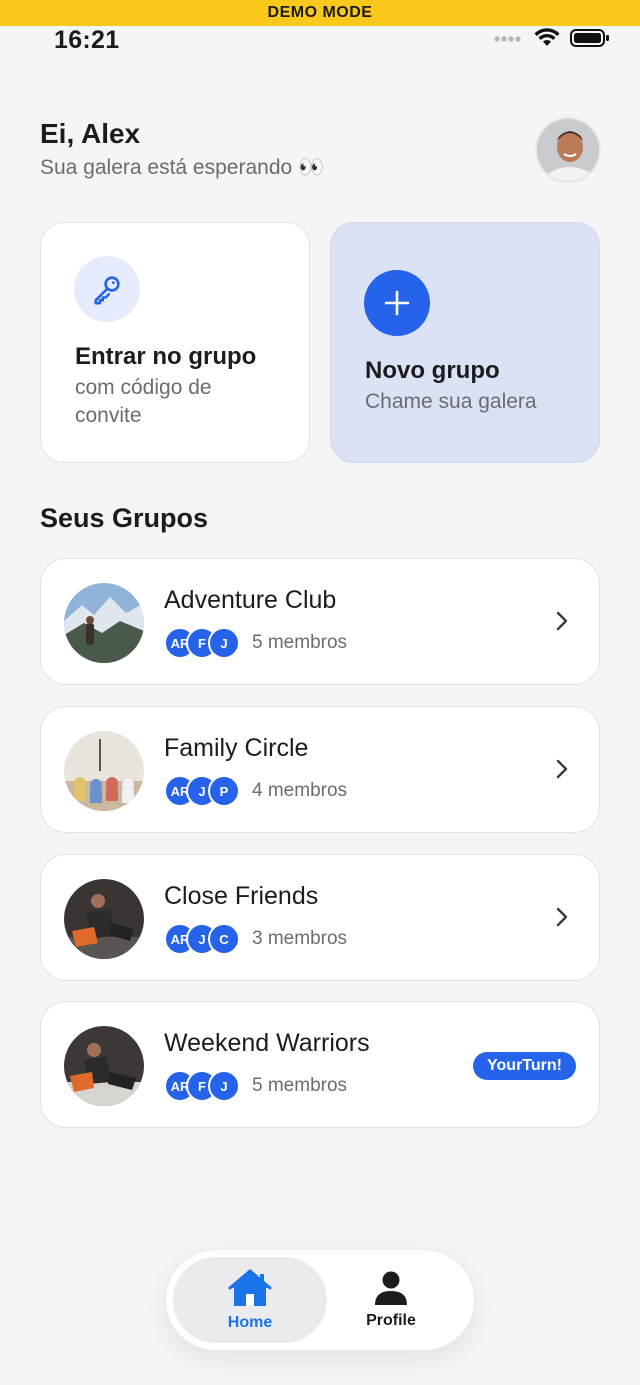 This screenshot has height=1385, width=640. I want to click on join-group-subtitle-line2: convite, so click(108, 415).